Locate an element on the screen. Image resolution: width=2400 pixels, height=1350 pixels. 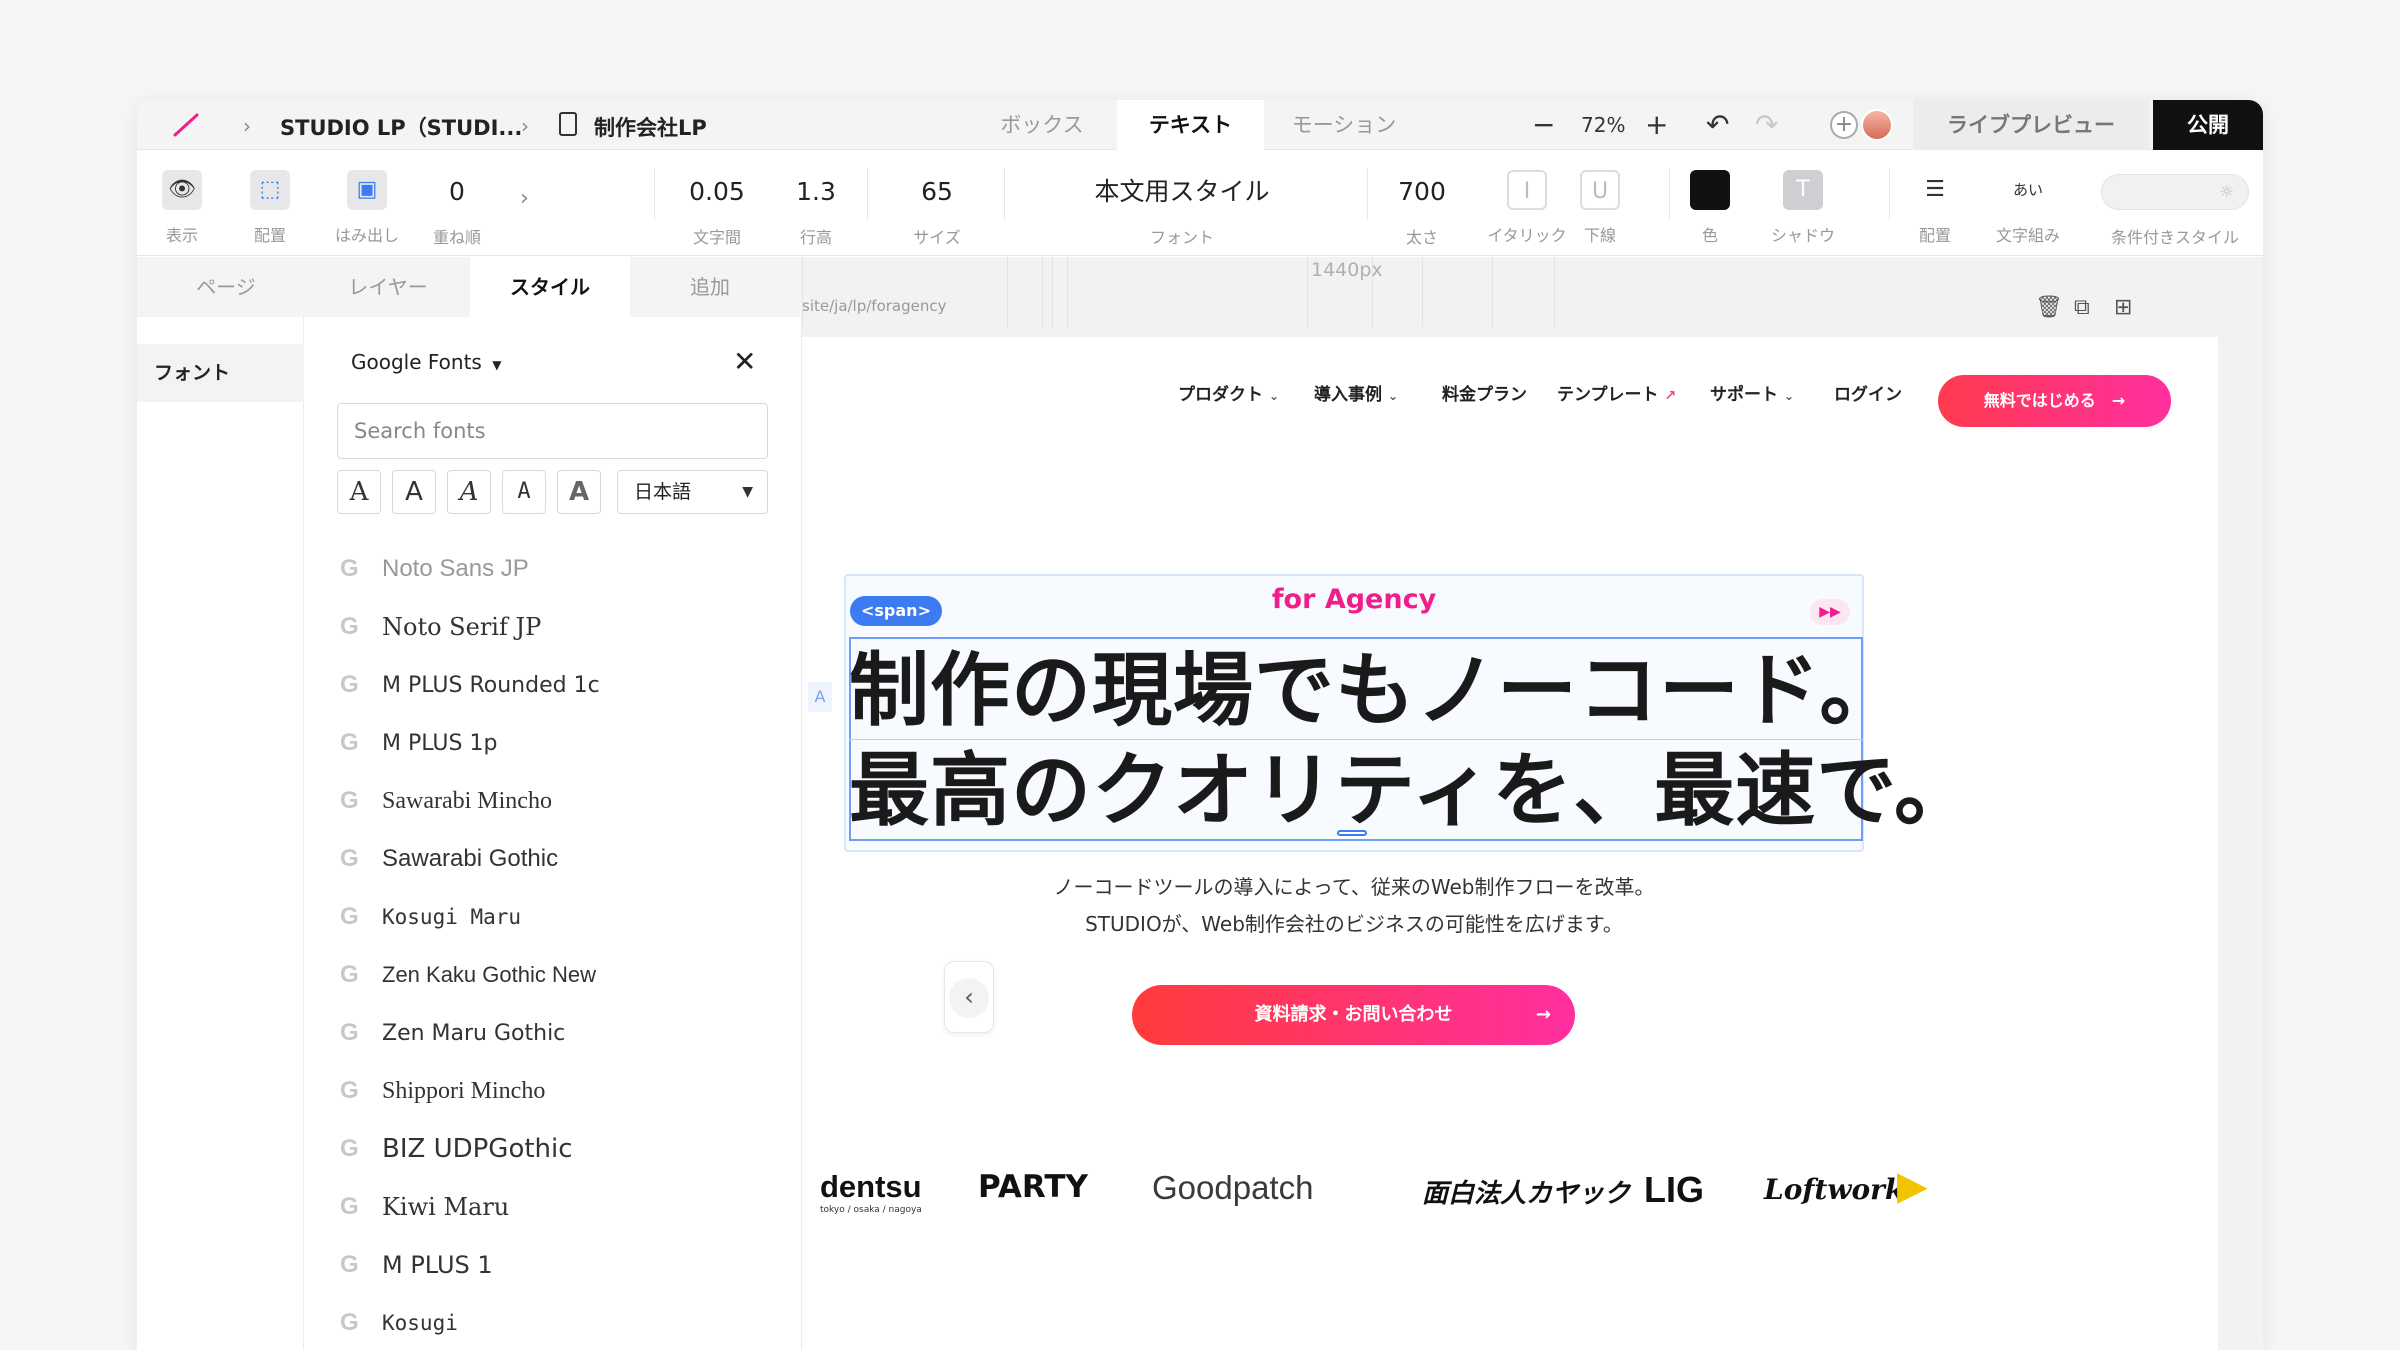
font-name: Kiwi Maru is located at coordinates (446, 1207).